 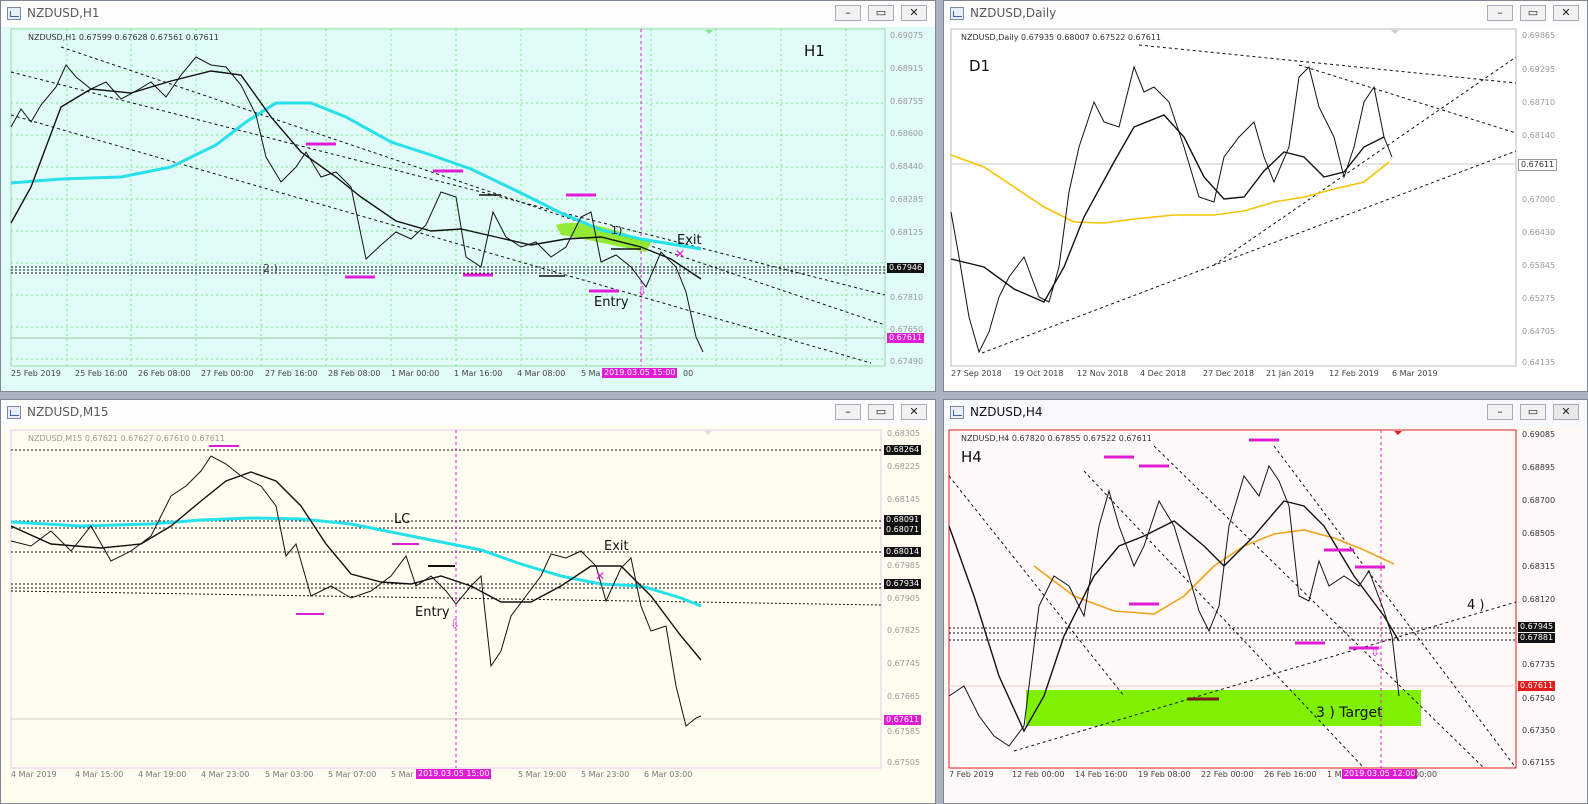 What do you see at coordinates (668, 774) in the screenshot?
I see `time-label: 6 Mar 03:00` at bounding box center [668, 774].